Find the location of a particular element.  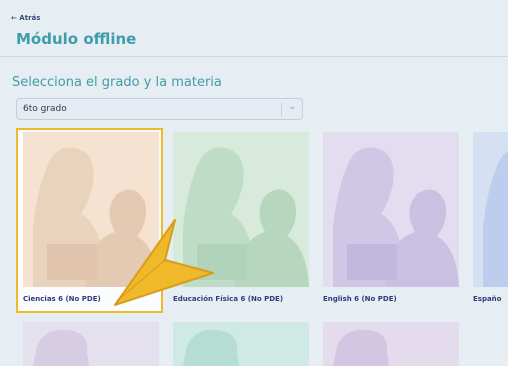

pointer-arrow-icon is located at coordinates (164, 262).